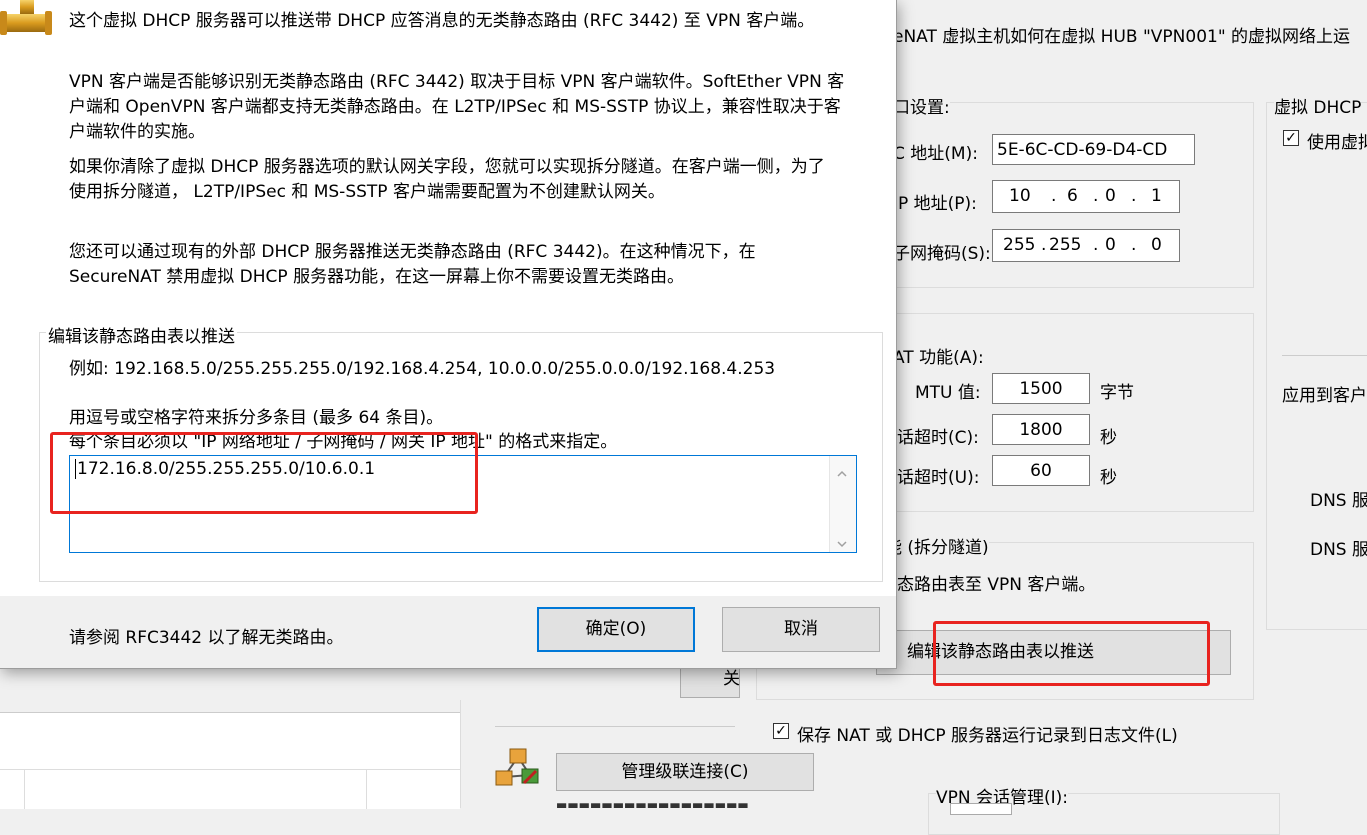 This screenshot has height=835, width=1367. Describe the element at coordinates (1117, 393) in the screenshot. I see `mtu-unit: 字节` at that location.